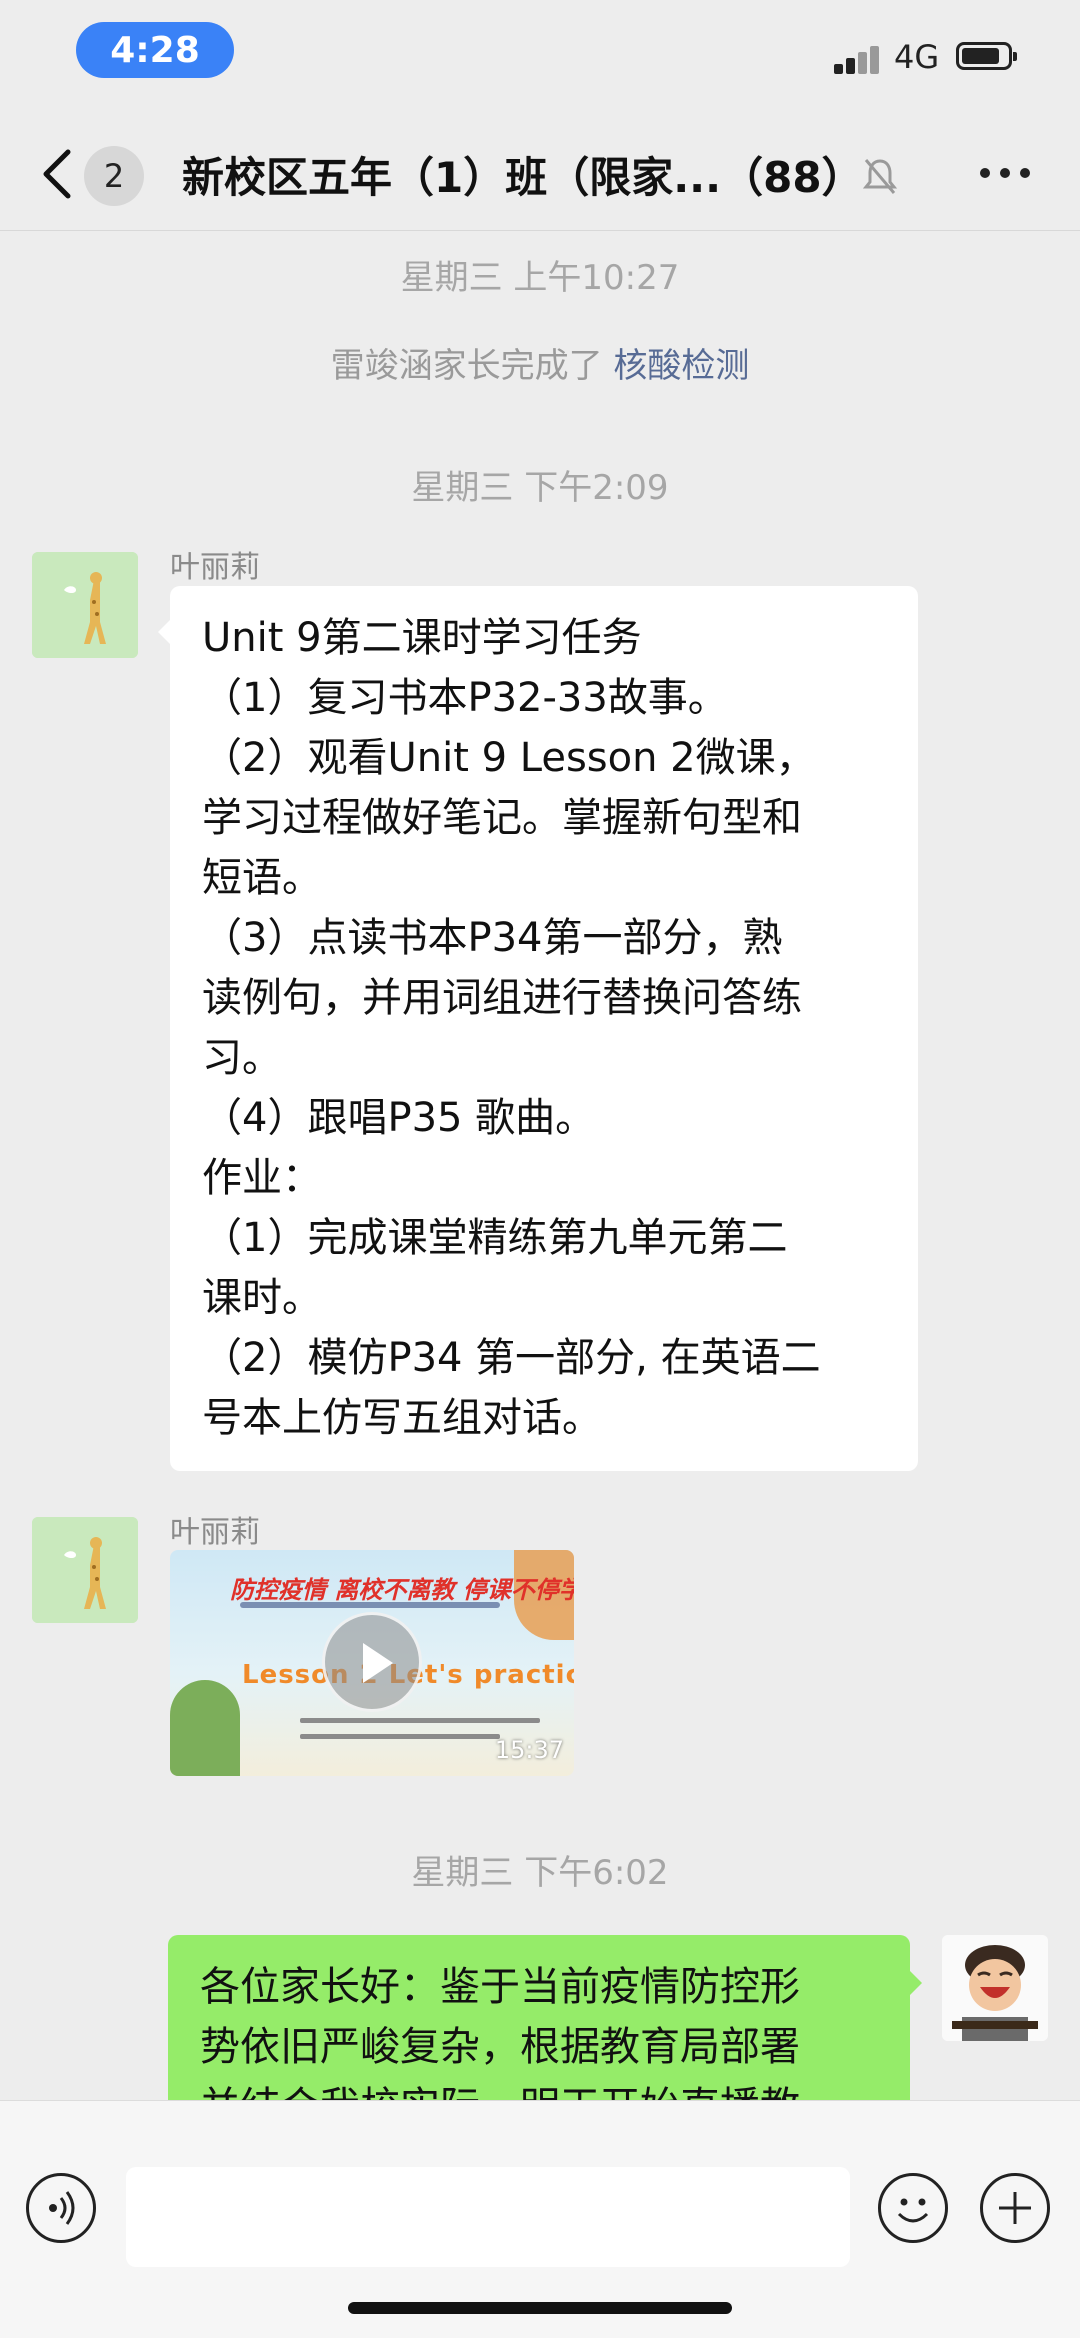 Image resolution: width=1080 pixels, height=2338 pixels. I want to click on system-message-text: 雷竣涵家长完成了, so click(466, 366).